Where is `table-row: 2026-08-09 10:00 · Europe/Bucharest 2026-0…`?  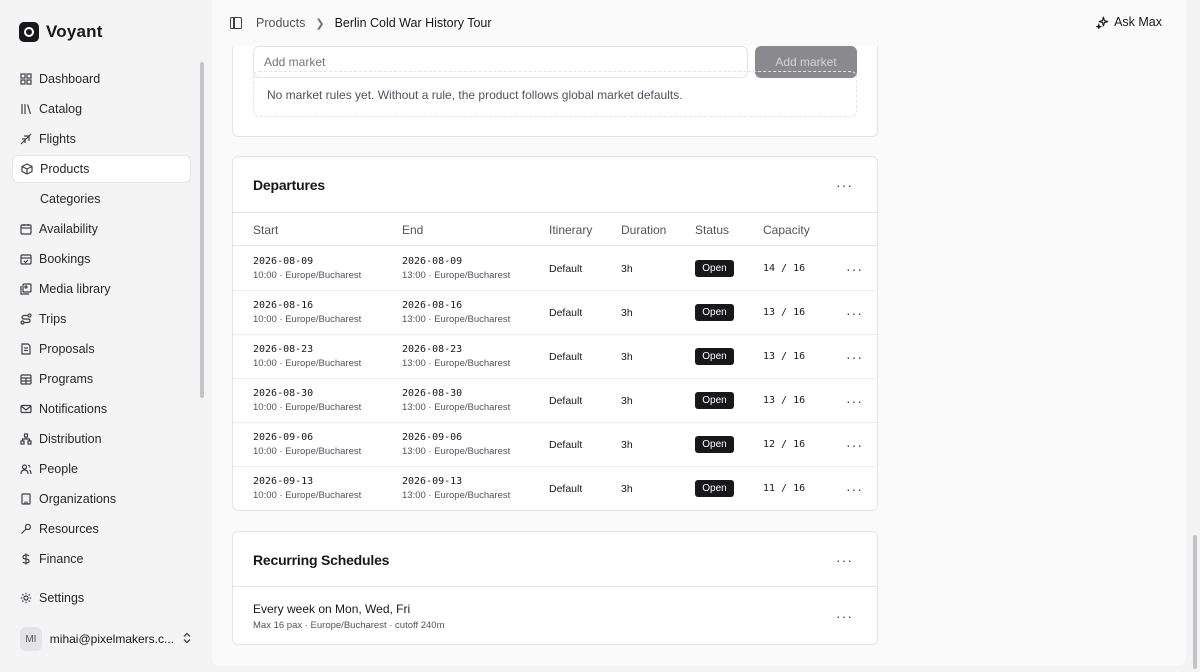 table-row: 2026-08-09 10:00 · Europe/Bucharest 2026-0… is located at coordinates (555, 269).